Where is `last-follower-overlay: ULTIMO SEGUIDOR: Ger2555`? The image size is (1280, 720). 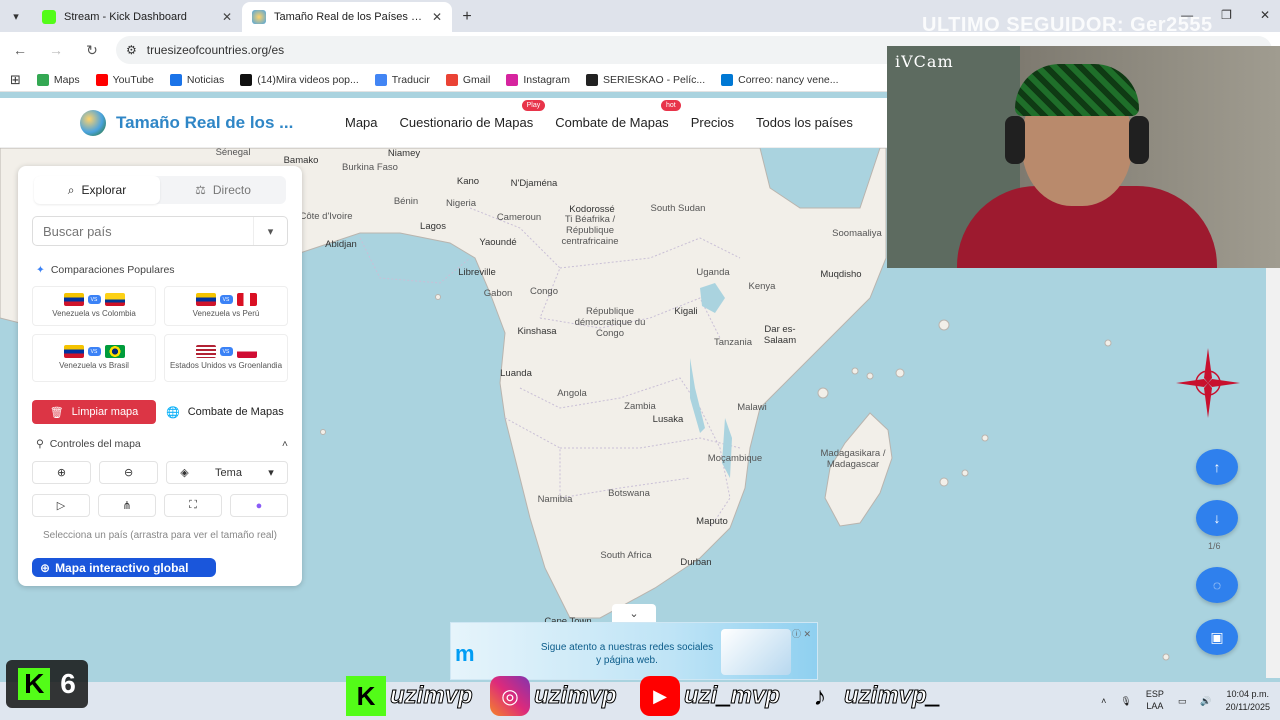
last-follower-overlay: ULTIMO SEGUIDOR: Ger2555 is located at coordinates (1067, 25).